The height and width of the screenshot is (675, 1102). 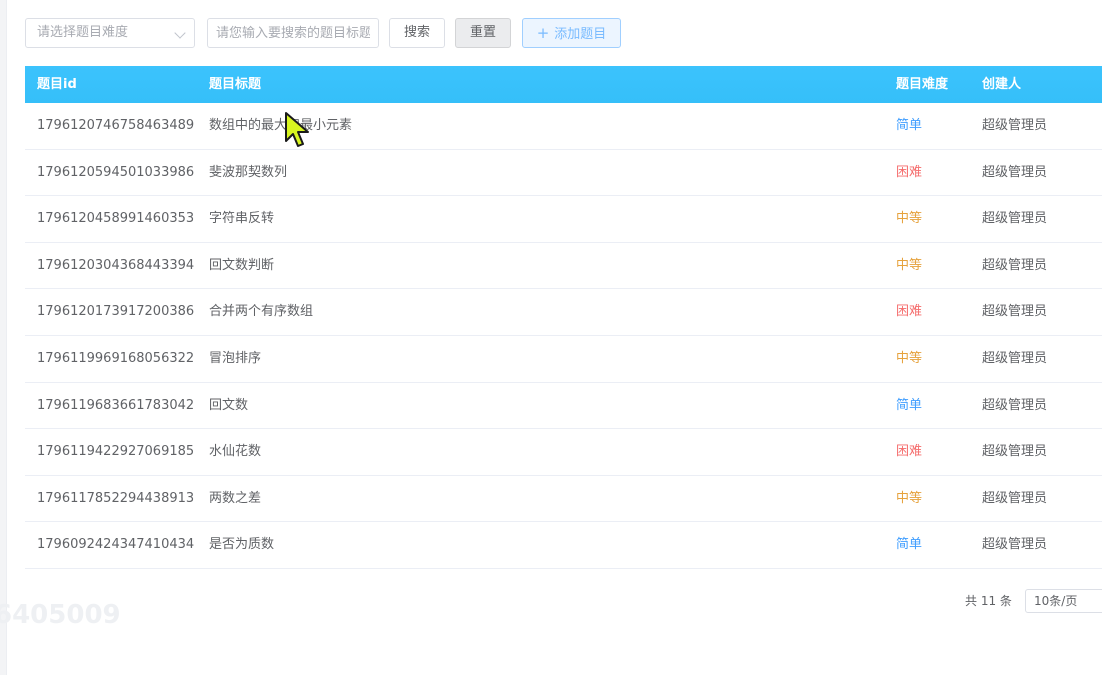 I want to click on column-header-creator: 创建人, so click(x=1001, y=84).